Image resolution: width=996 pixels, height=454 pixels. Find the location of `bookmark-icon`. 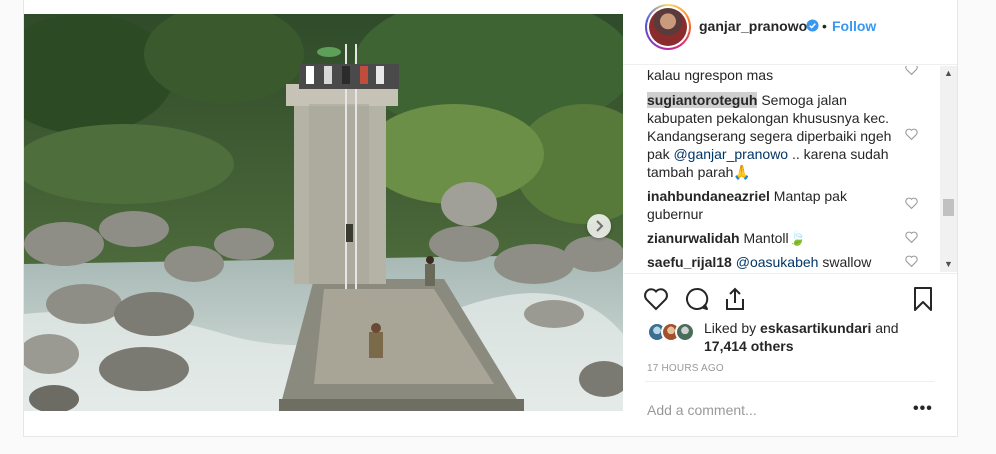

bookmark-icon is located at coordinates (923, 299).